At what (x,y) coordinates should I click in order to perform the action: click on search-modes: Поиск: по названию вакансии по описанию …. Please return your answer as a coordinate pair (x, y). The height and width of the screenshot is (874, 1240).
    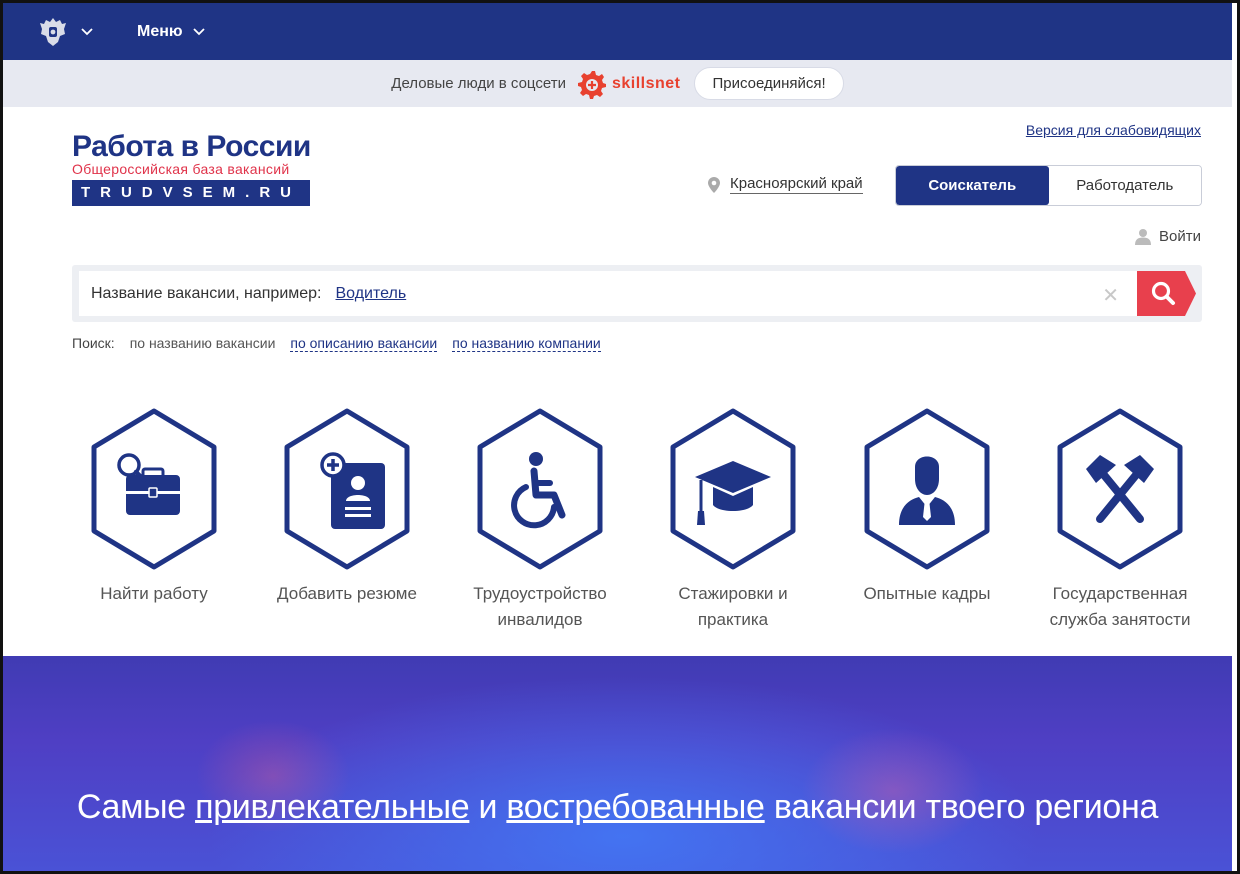
    Looking at the image, I should click on (336, 343).